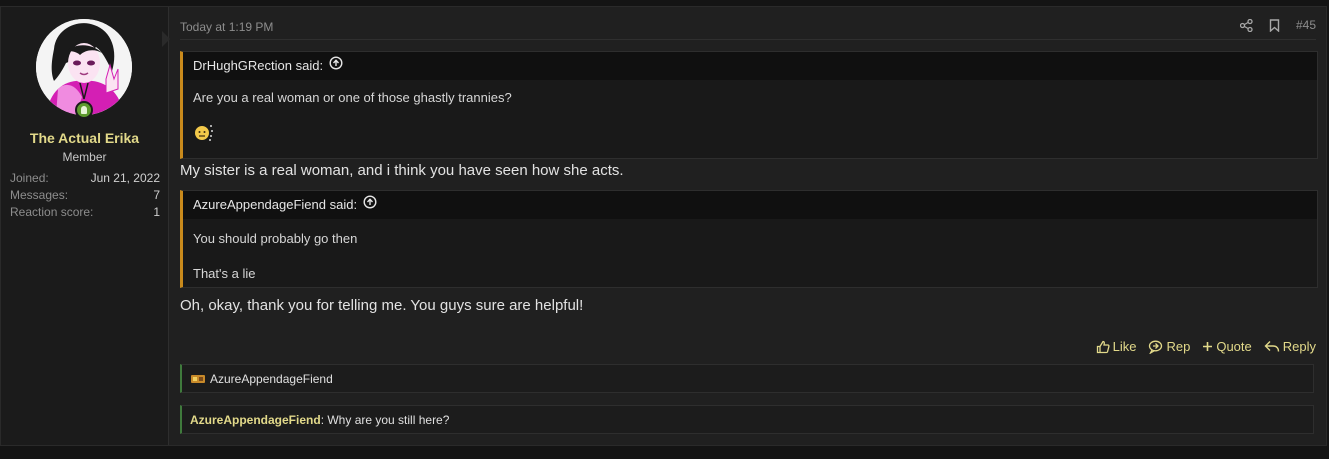 The height and width of the screenshot is (459, 1329). Describe the element at coordinates (664, 455) in the screenshot. I see `page-bottom` at that location.